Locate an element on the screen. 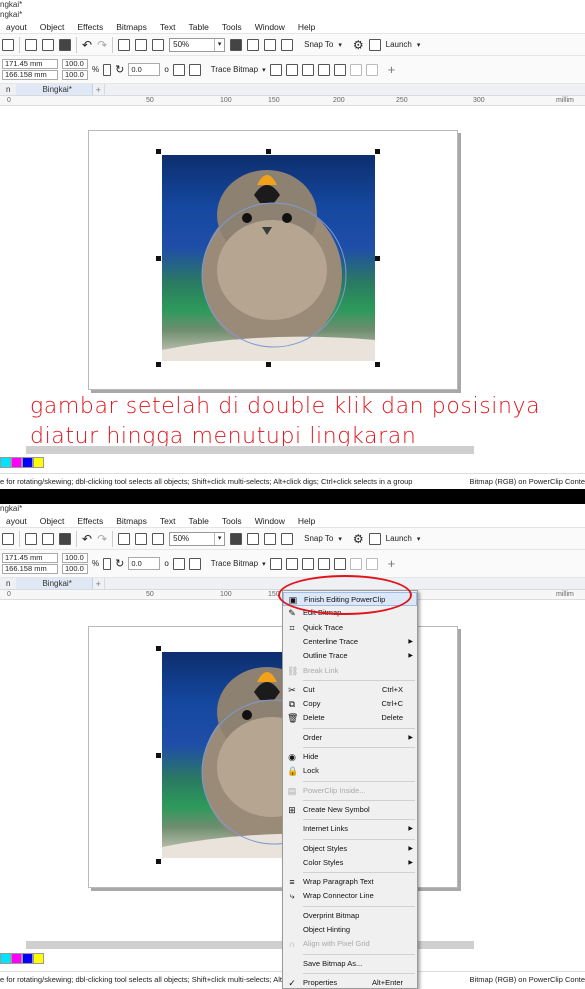 This screenshot has height=989, width=585. layers-icon is located at coordinates (355, 69).